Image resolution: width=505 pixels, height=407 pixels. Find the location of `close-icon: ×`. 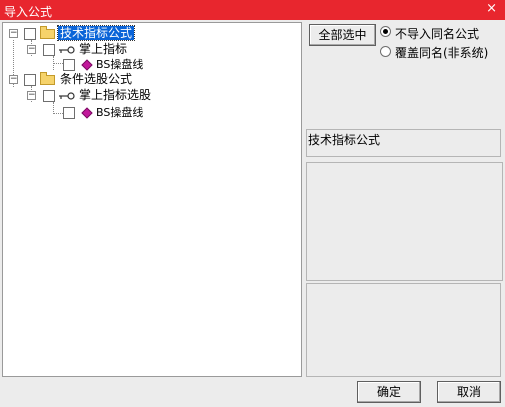

close-icon: × is located at coordinates (491, 8).